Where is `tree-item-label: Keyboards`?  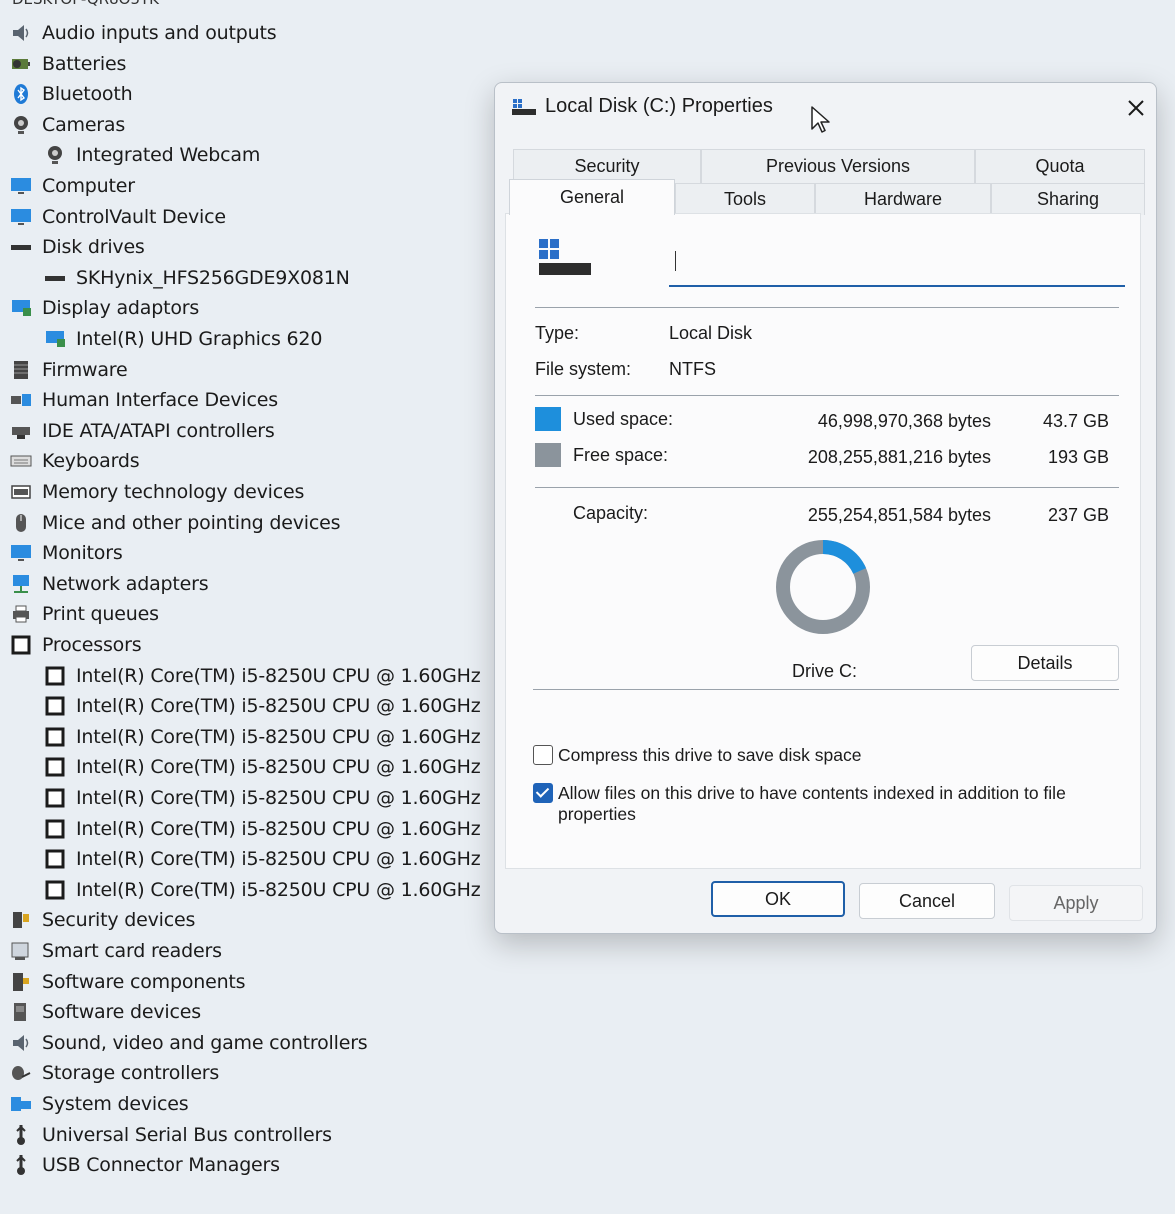 tree-item-label: Keyboards is located at coordinates (91, 461).